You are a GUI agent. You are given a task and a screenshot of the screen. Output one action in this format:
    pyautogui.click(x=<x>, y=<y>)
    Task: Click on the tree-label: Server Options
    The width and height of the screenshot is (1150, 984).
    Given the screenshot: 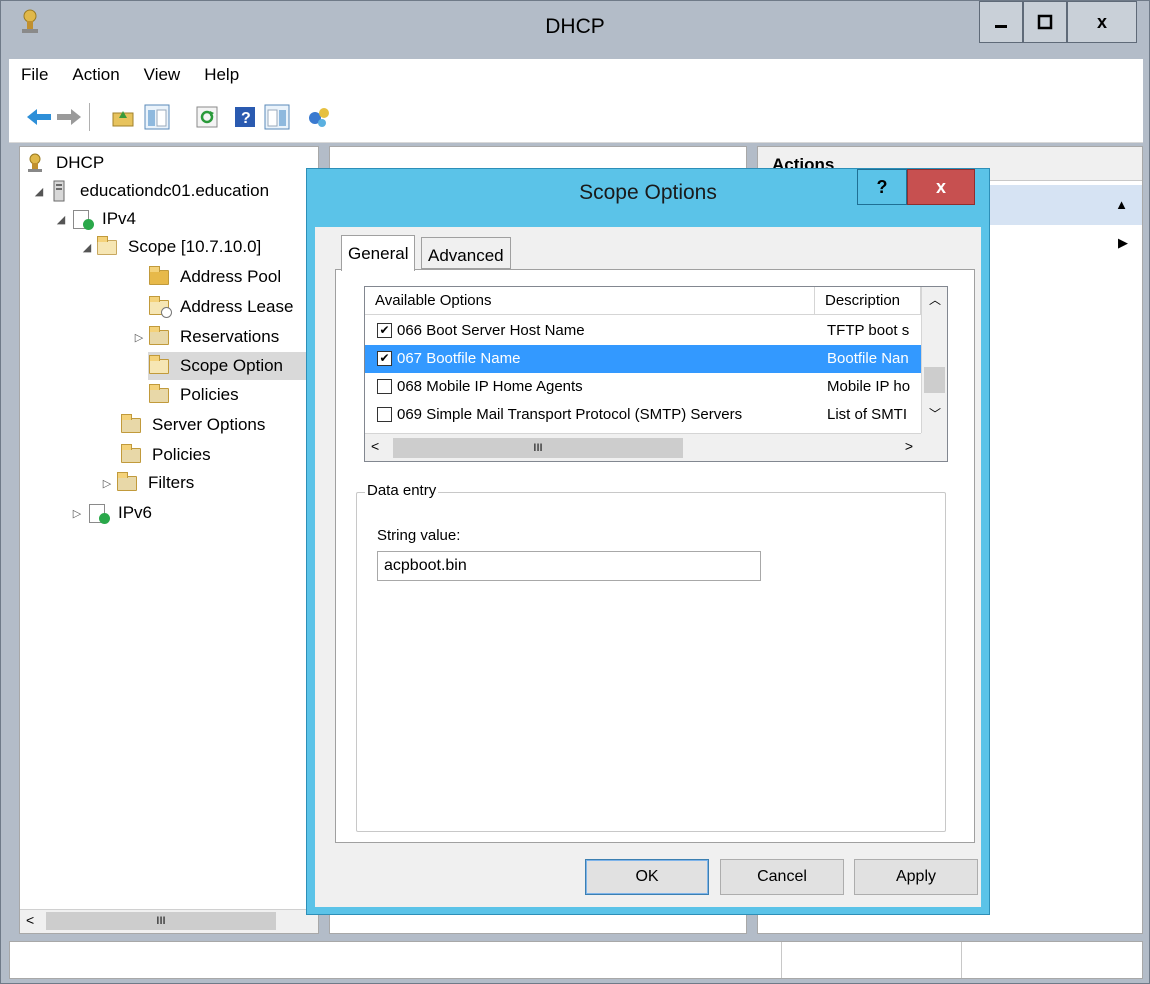 What is the action you would take?
    pyautogui.click(x=209, y=424)
    